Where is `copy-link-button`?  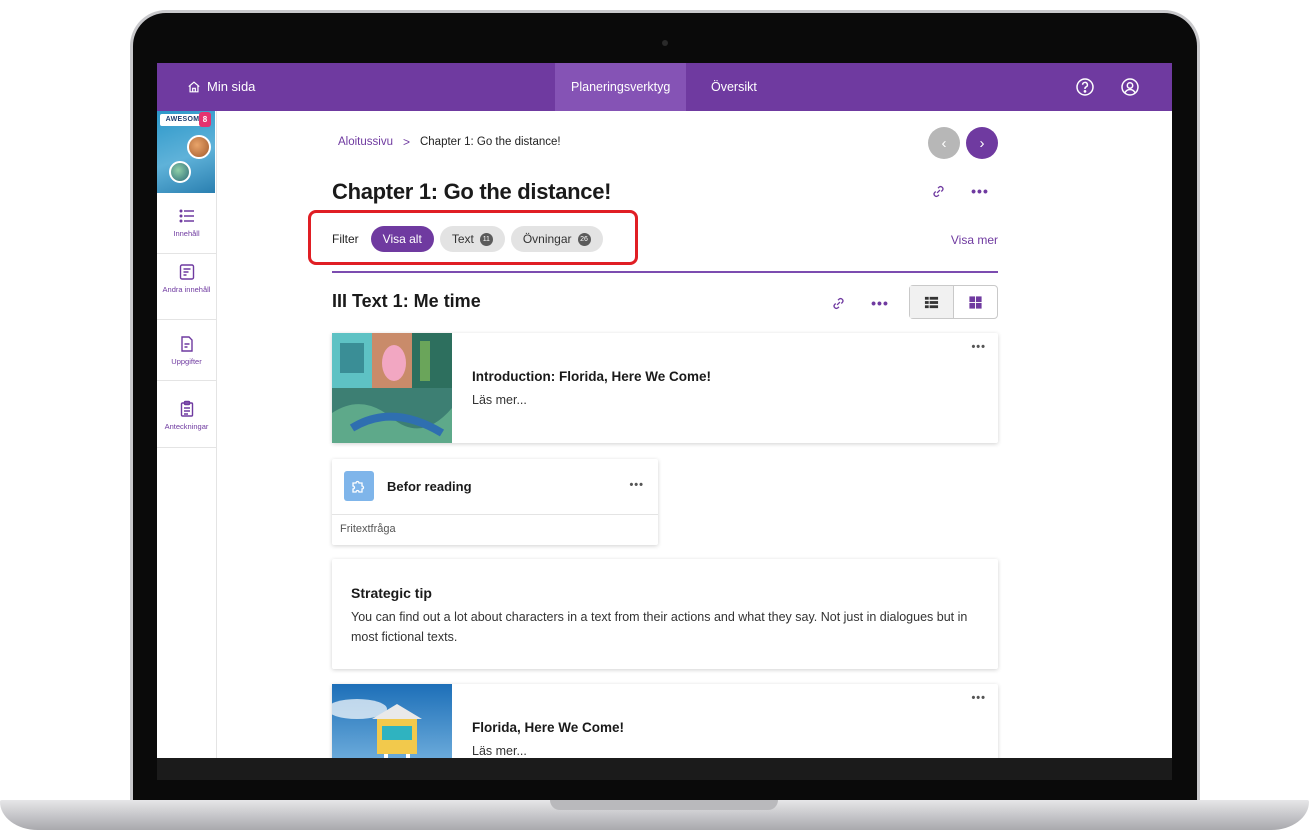 copy-link-button is located at coordinates (938, 191).